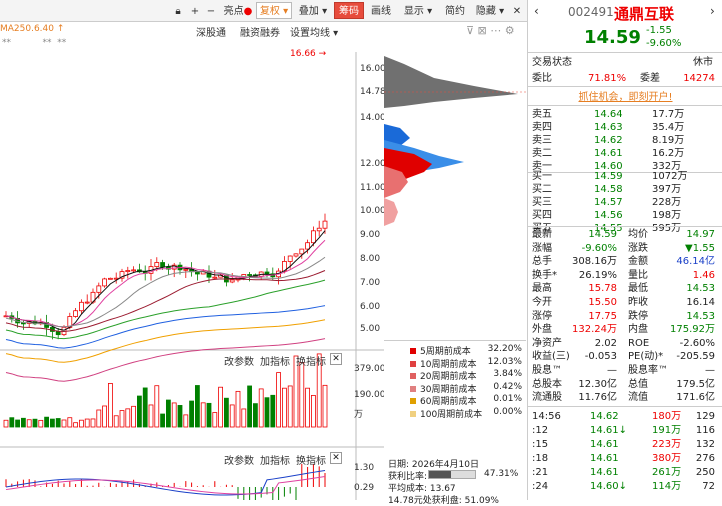  Describe the element at coordinates (625, 397) in the screenshot. I see `stat-row: 流通股 11.76亿 流值 171.6亿` at that location.